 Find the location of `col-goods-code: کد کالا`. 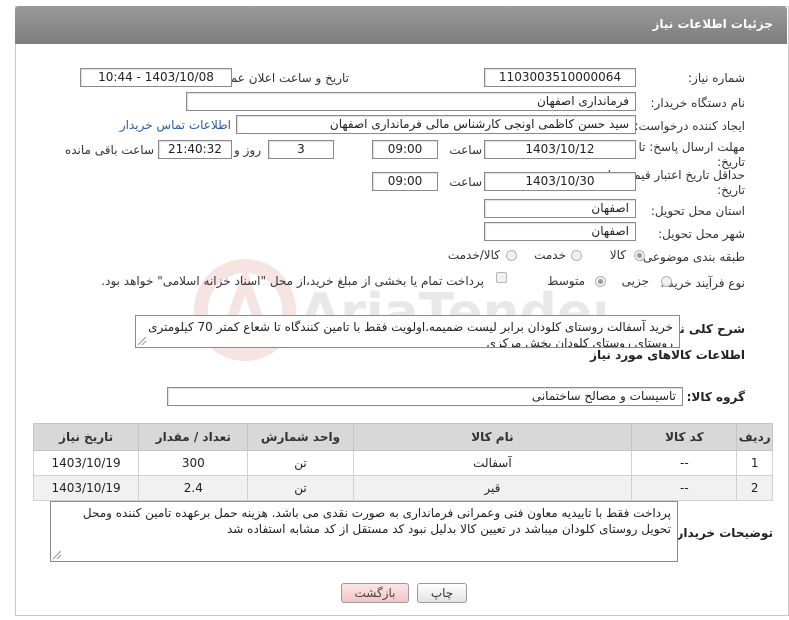

col-goods-code: کد کالا is located at coordinates (684, 437).